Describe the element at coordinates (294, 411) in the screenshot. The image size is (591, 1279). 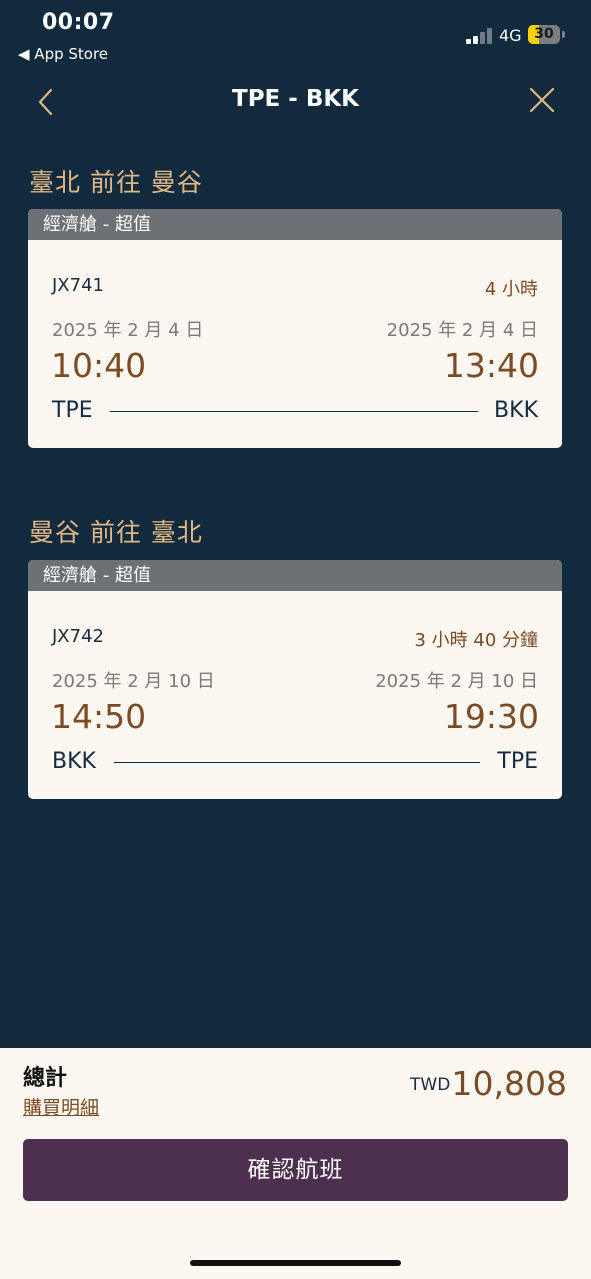
I see `outbound-route-line` at that location.